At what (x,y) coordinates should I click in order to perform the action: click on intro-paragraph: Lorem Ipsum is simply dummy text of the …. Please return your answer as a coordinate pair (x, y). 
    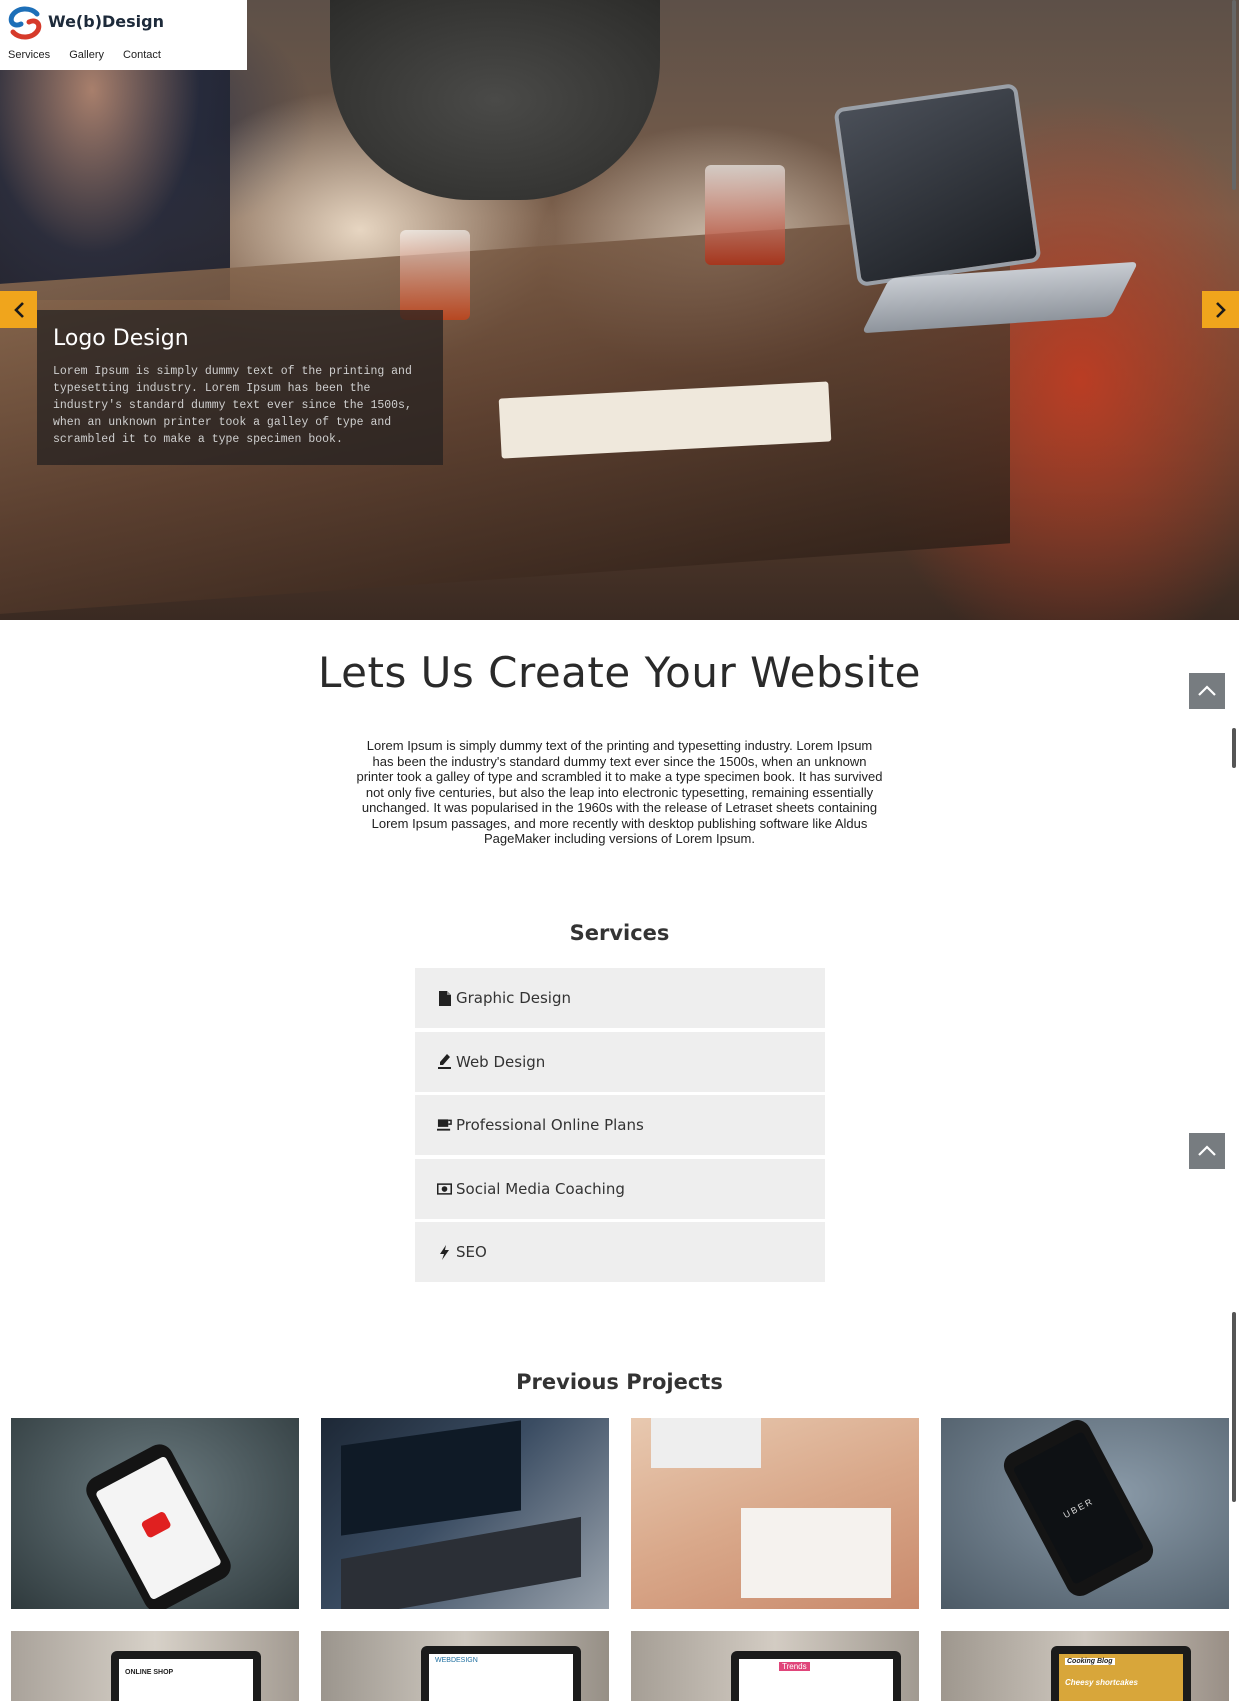
    Looking at the image, I should click on (619, 792).